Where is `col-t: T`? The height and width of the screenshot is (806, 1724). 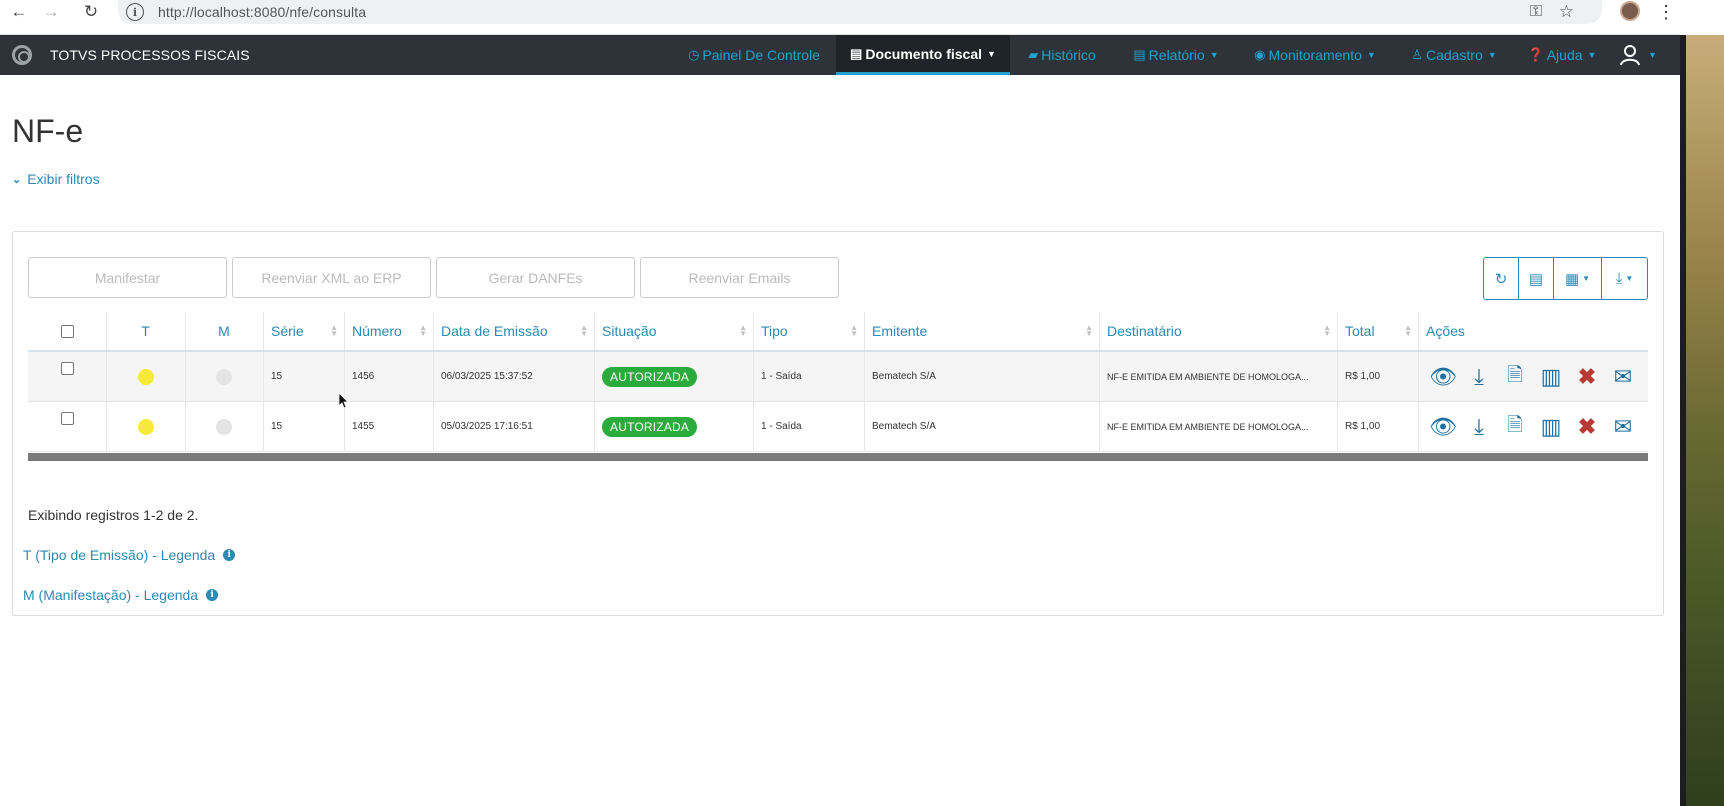 col-t: T is located at coordinates (145, 331).